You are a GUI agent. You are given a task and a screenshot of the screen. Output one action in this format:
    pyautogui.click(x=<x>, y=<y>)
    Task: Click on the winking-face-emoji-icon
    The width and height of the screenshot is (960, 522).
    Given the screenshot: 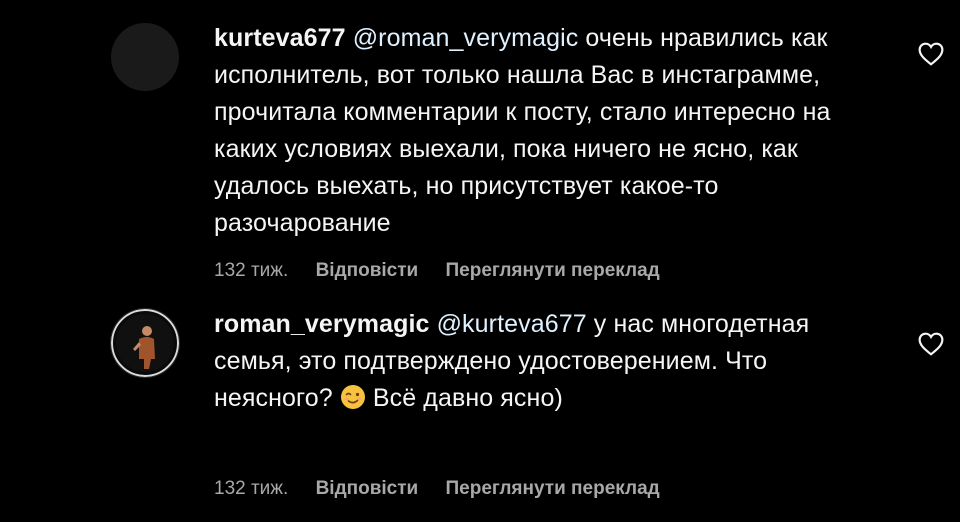 What is the action you would take?
    pyautogui.click(x=352, y=397)
    